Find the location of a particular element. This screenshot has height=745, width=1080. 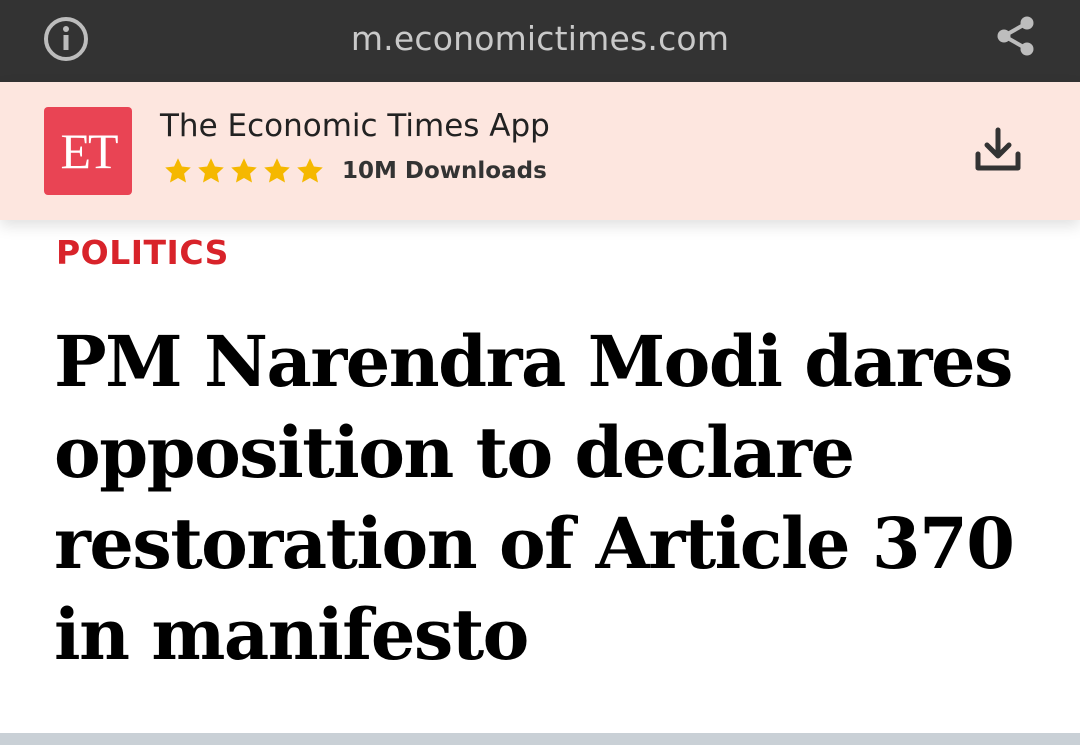

article-category: POLITICS is located at coordinates (142, 252).